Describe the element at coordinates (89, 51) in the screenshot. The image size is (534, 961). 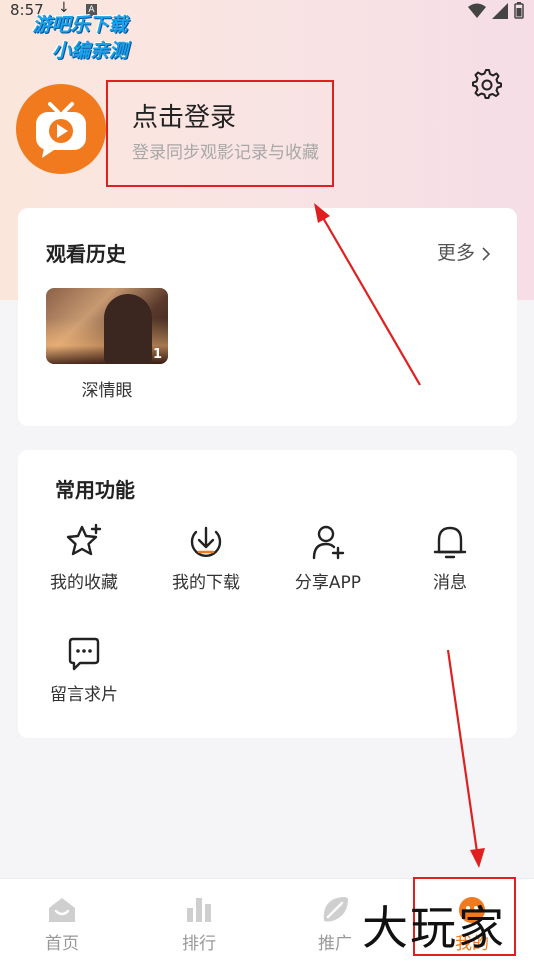
I see `watermark-line2: 小编亲测` at that location.